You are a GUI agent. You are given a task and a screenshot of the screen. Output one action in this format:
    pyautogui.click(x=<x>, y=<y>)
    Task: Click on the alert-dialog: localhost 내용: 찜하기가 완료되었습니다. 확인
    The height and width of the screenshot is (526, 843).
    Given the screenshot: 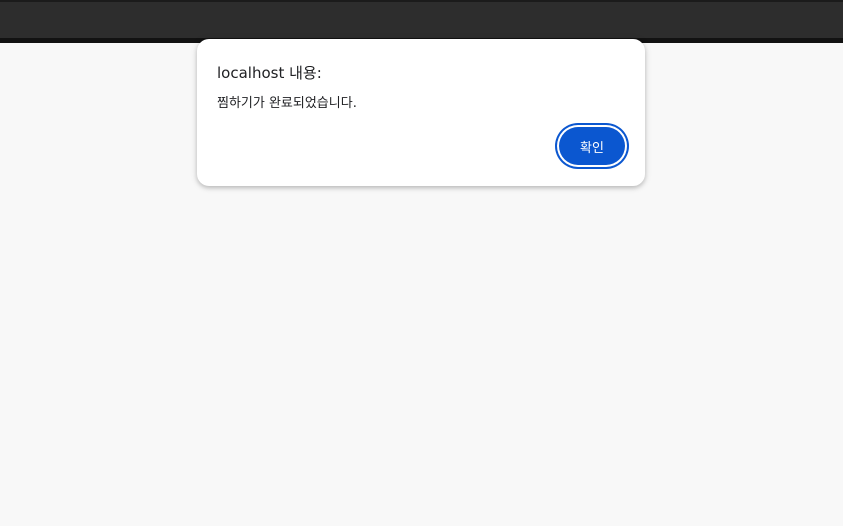 What is the action you would take?
    pyautogui.click(x=421, y=112)
    